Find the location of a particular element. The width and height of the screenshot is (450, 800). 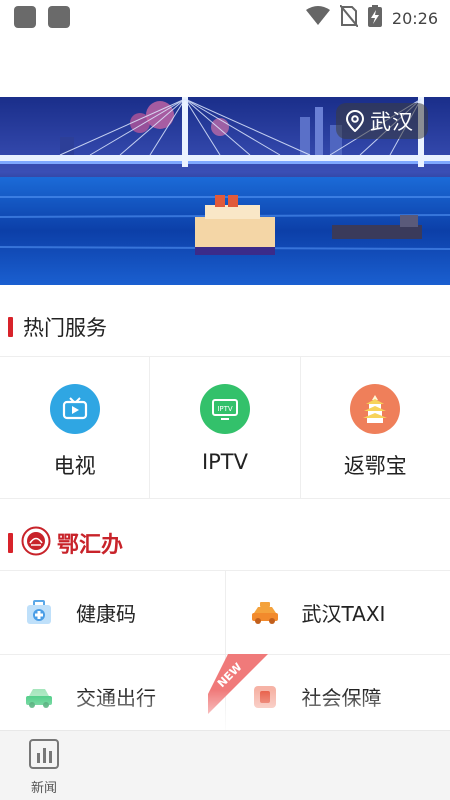

service-label: 返鄂宝 is located at coordinates (375, 466).